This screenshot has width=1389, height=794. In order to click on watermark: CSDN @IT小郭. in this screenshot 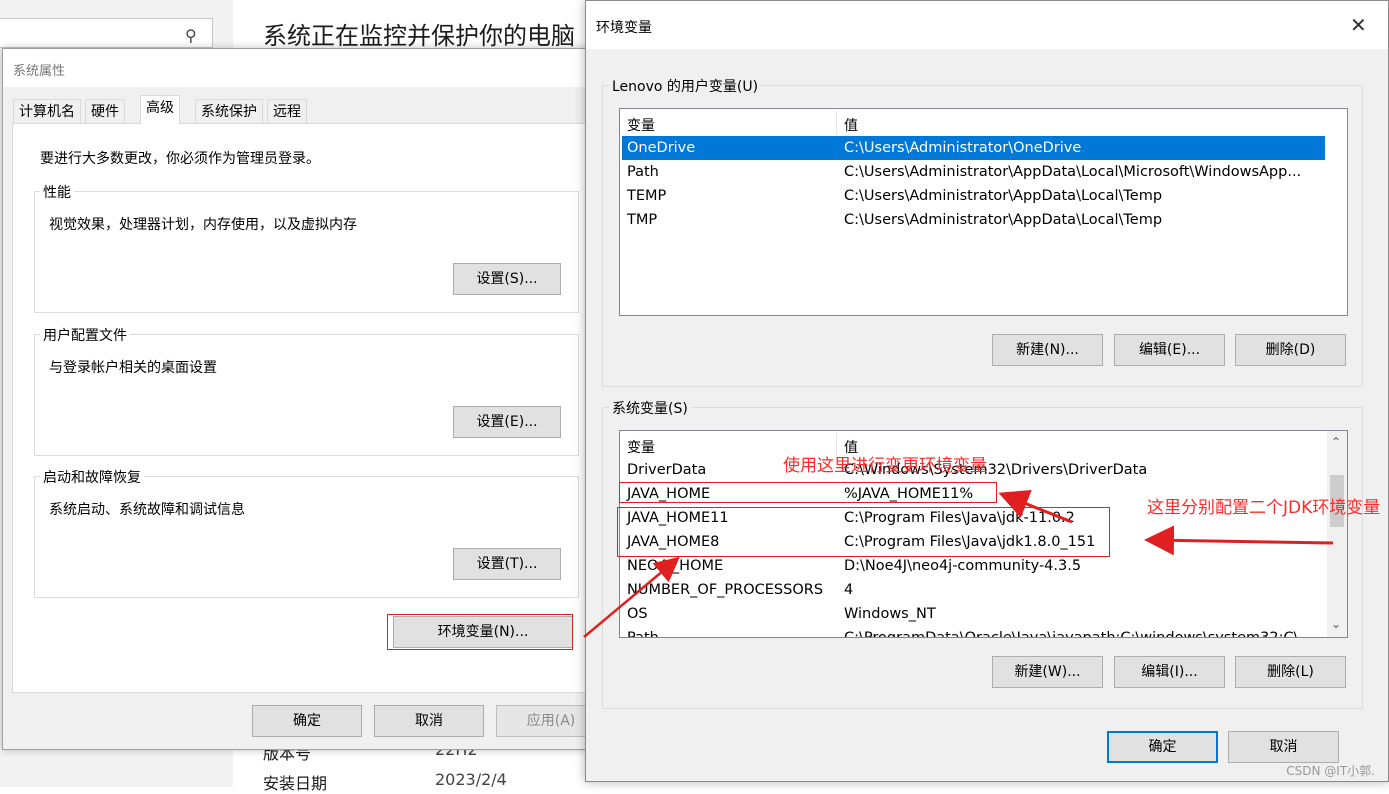, I will do `click(1330, 771)`.